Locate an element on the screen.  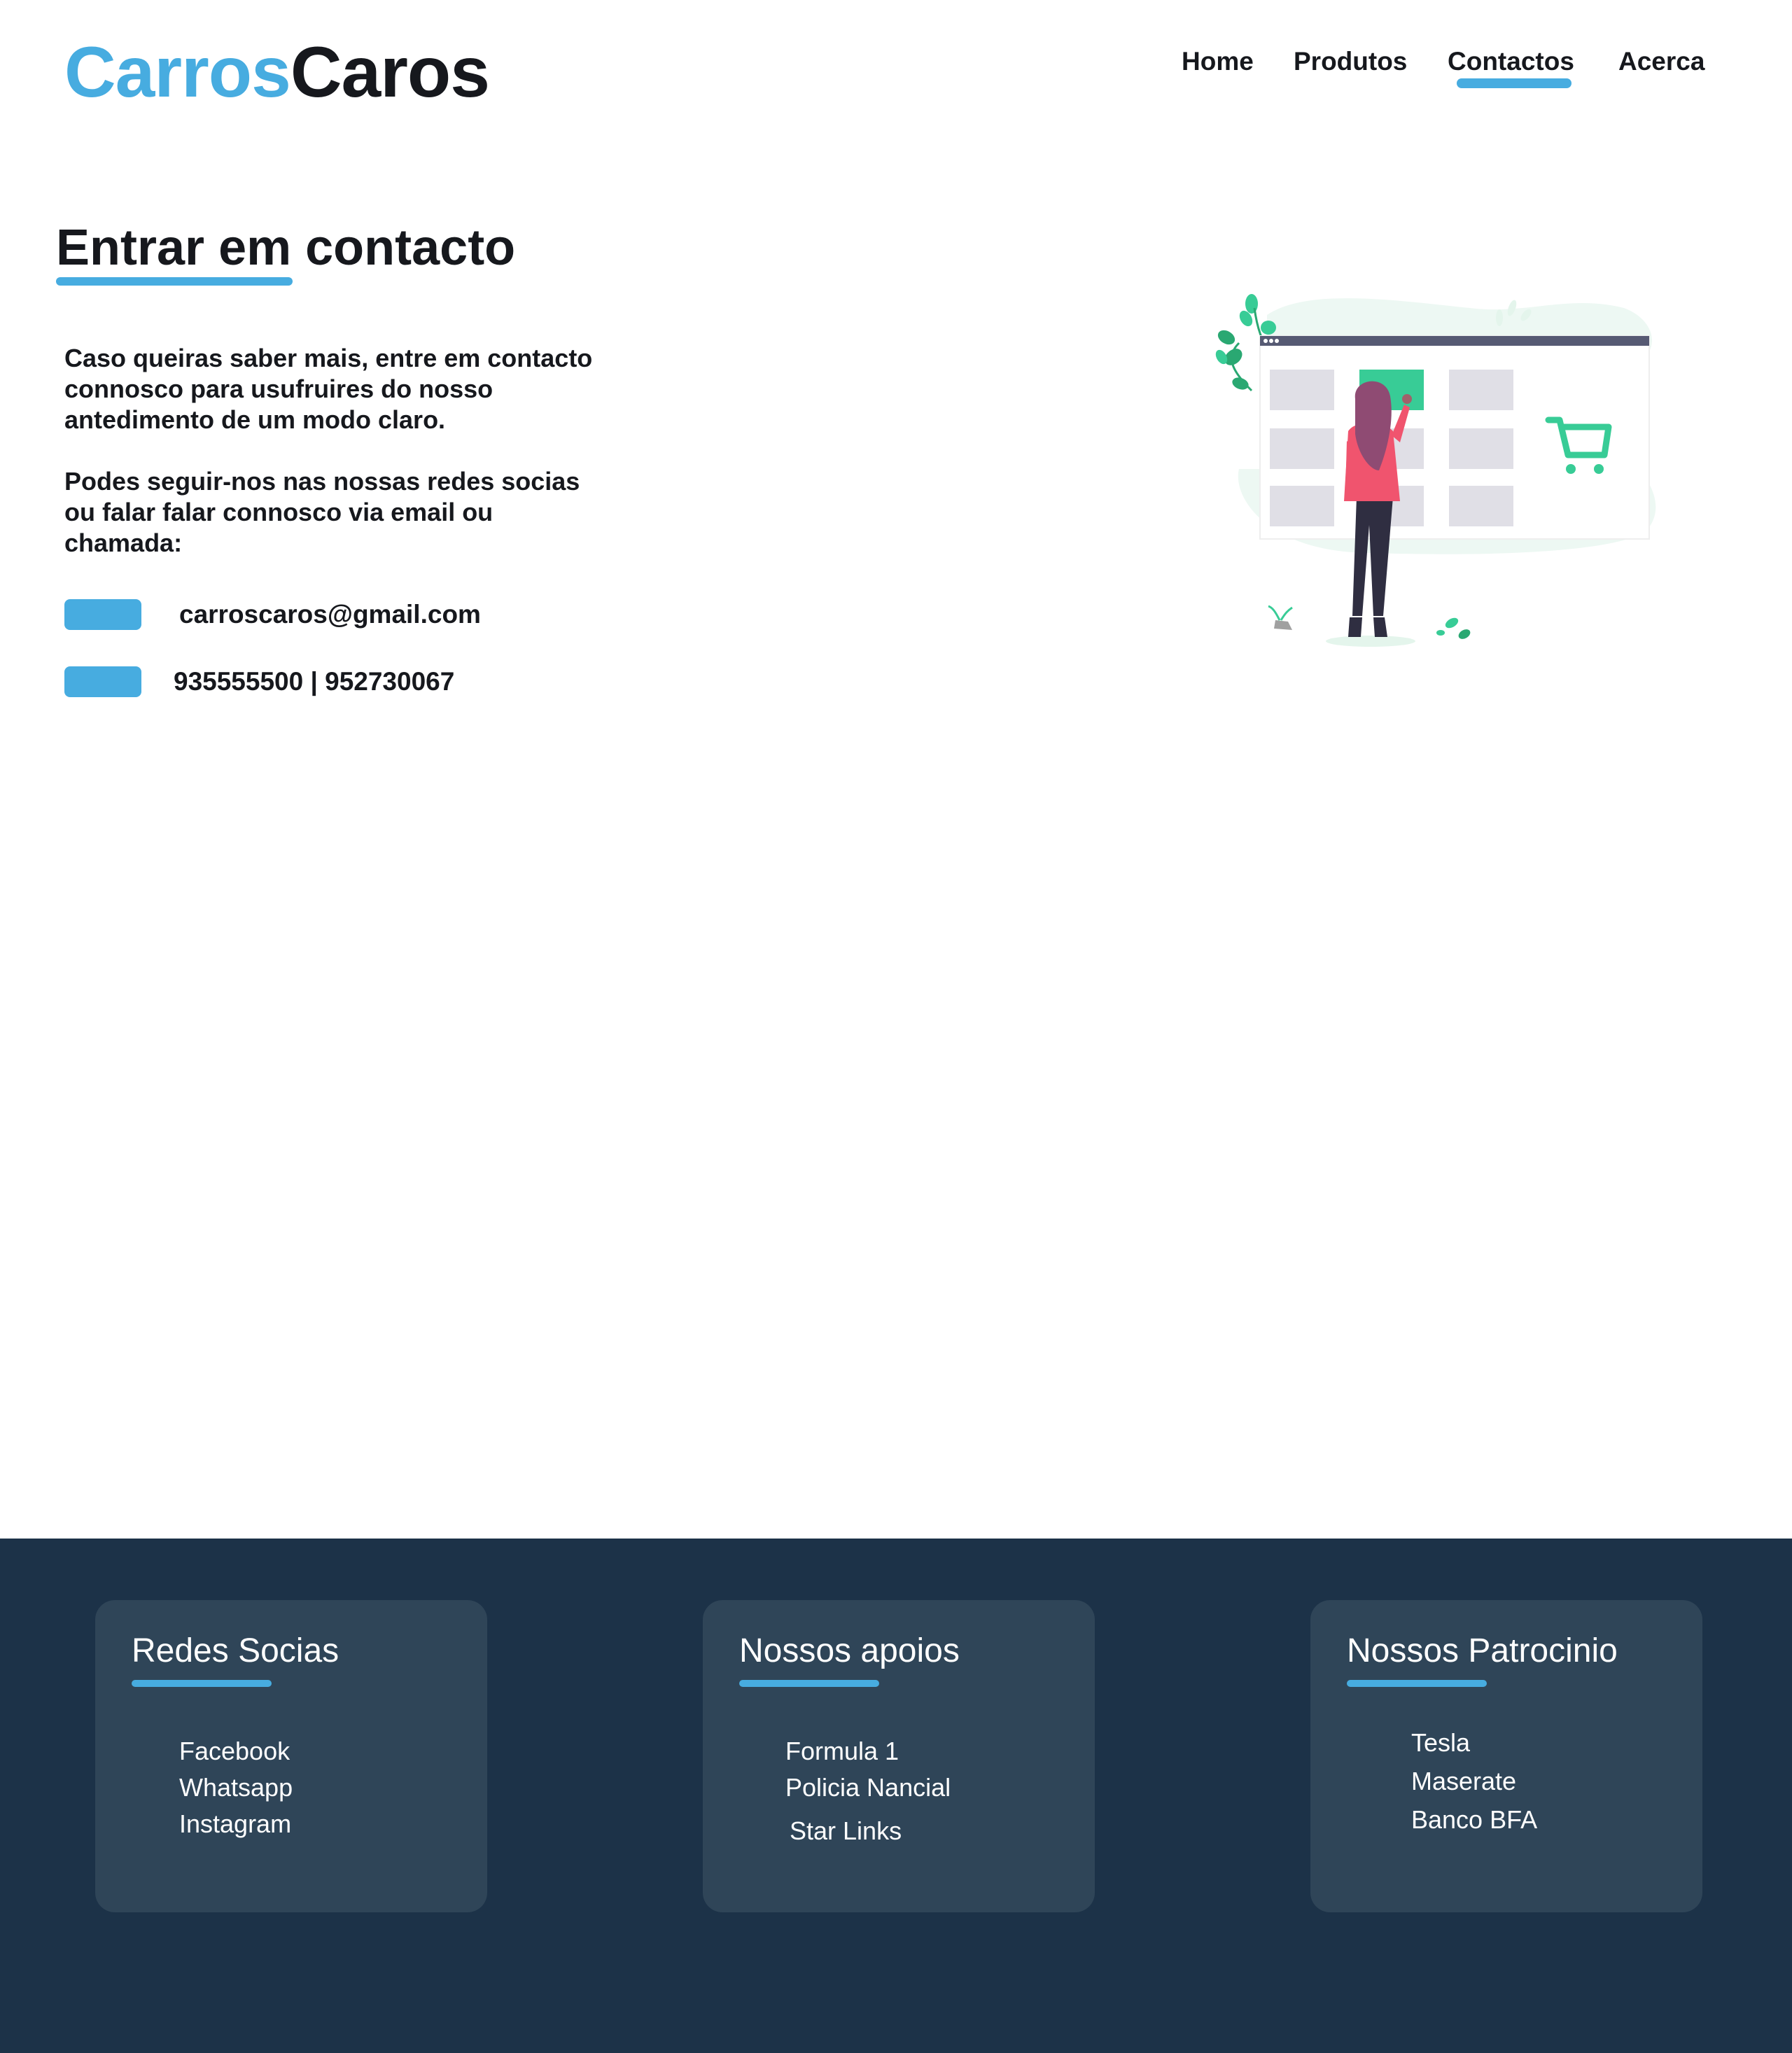
card-title: Redes Socias is located at coordinates (236, 1651).